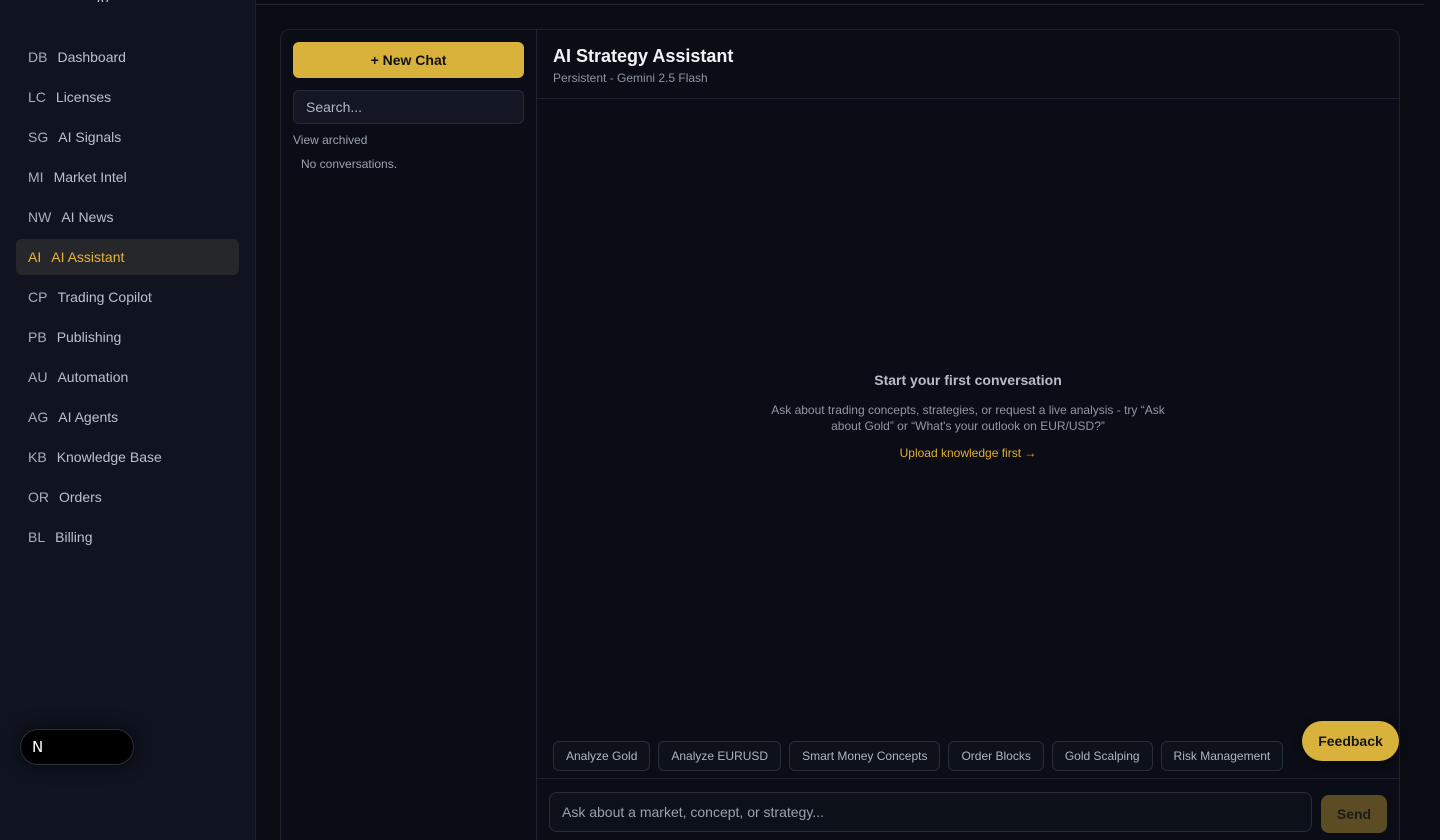  Describe the element at coordinates (37, 457) in the screenshot. I see `sidebar-item-abbr: KB` at that location.